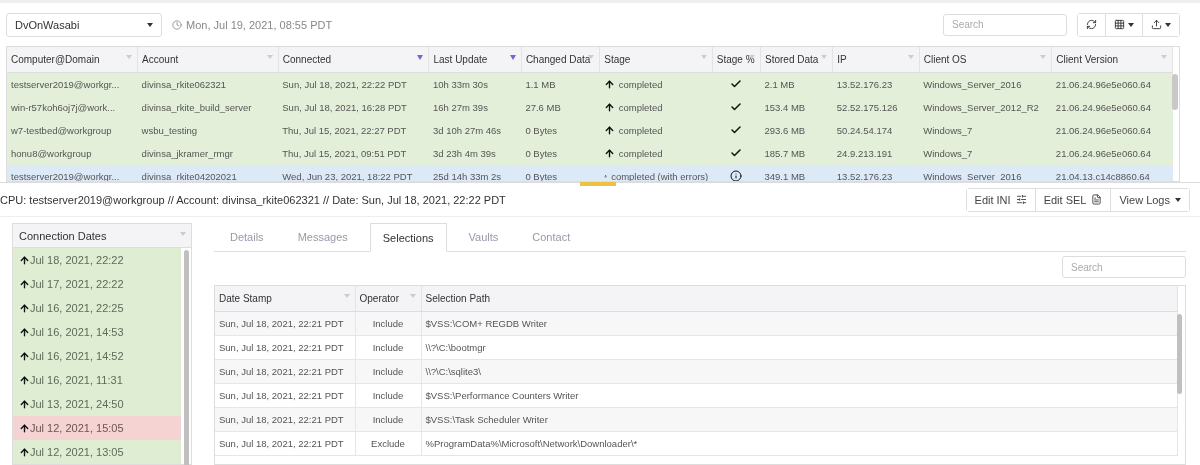  I want to click on connection-date-item: Jul 13, 2021, 24:50, so click(97, 404).